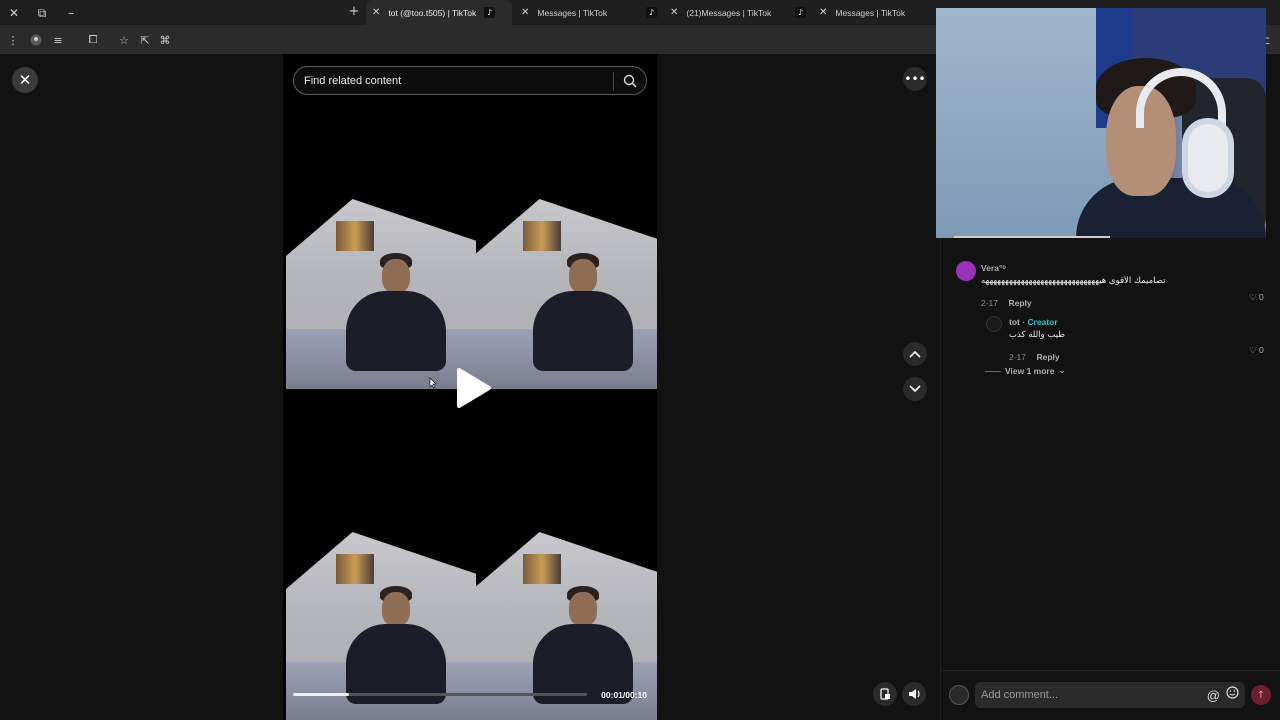  Describe the element at coordinates (93, 40) in the screenshot. I see `extensions-icon: ⧠` at that location.